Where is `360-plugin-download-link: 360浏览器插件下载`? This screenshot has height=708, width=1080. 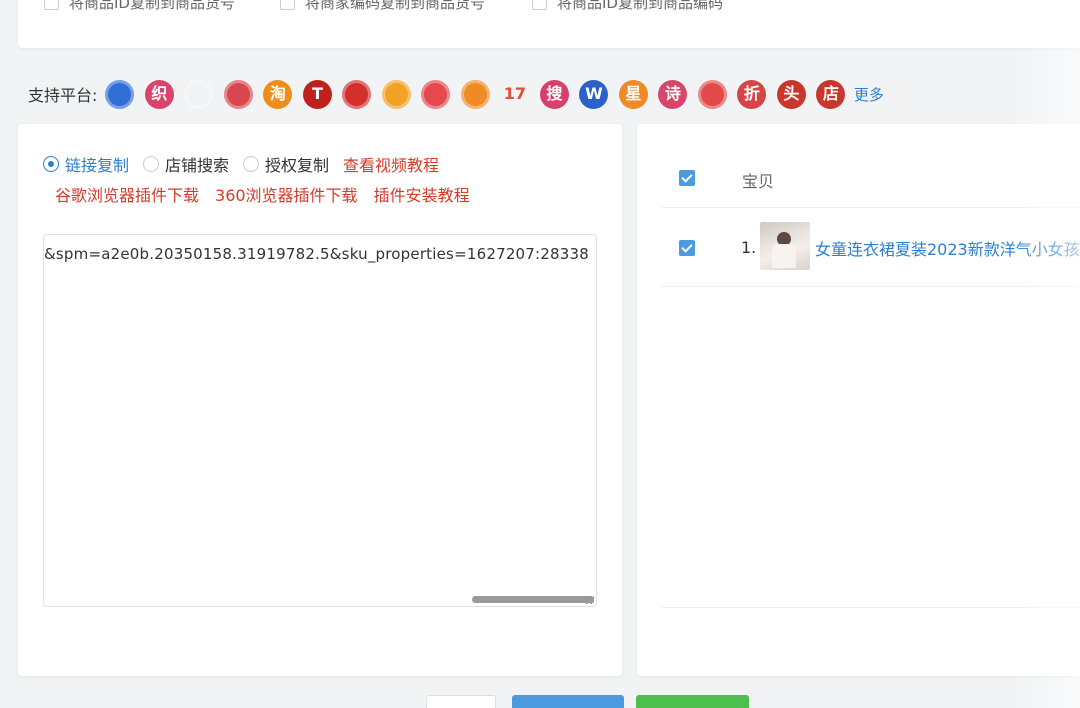 360-plugin-download-link: 360浏览器插件下载 is located at coordinates (286, 194).